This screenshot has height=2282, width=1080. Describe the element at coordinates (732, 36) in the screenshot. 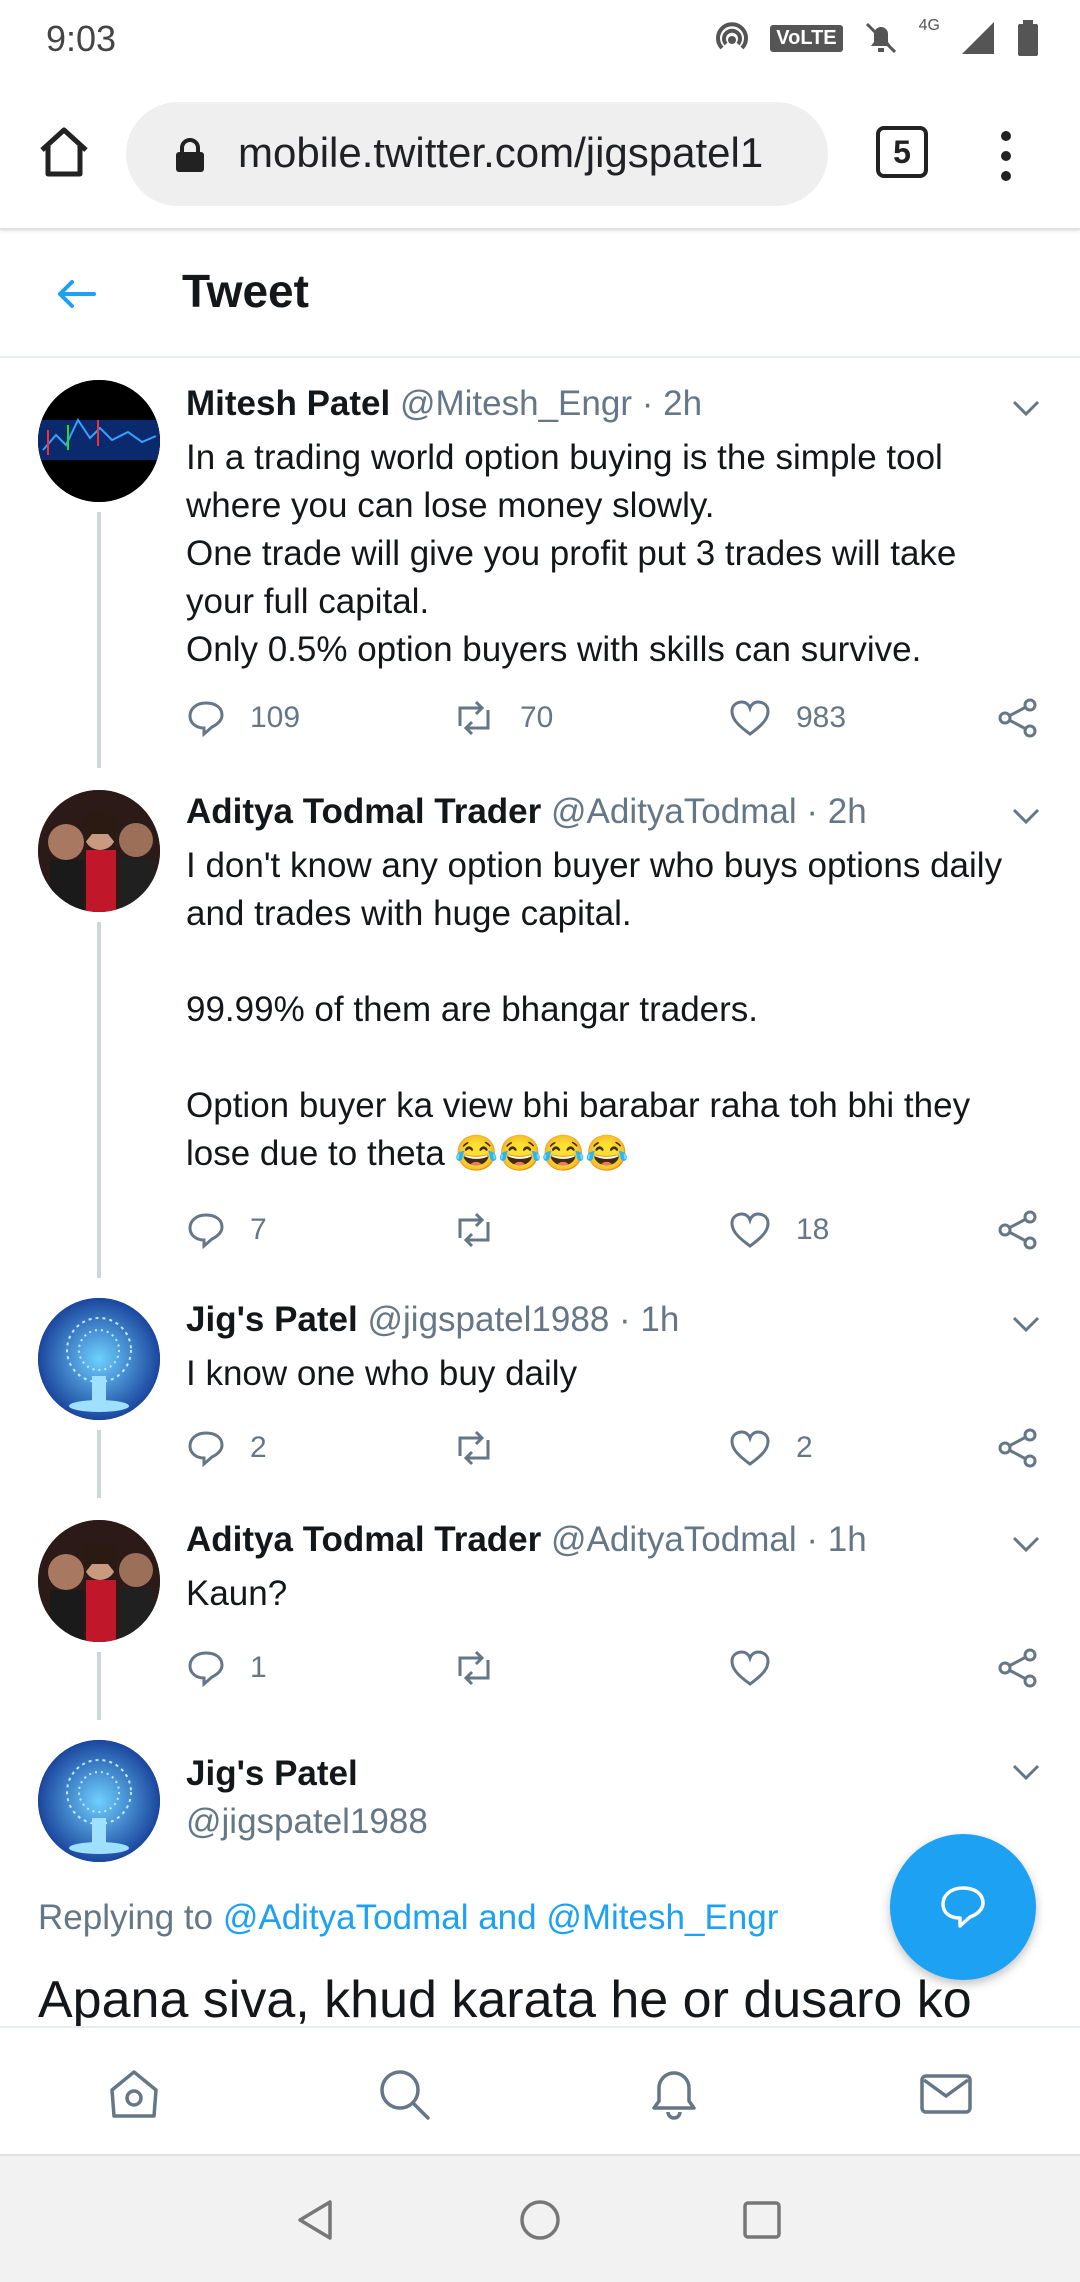

I see `hotspot-icon` at that location.